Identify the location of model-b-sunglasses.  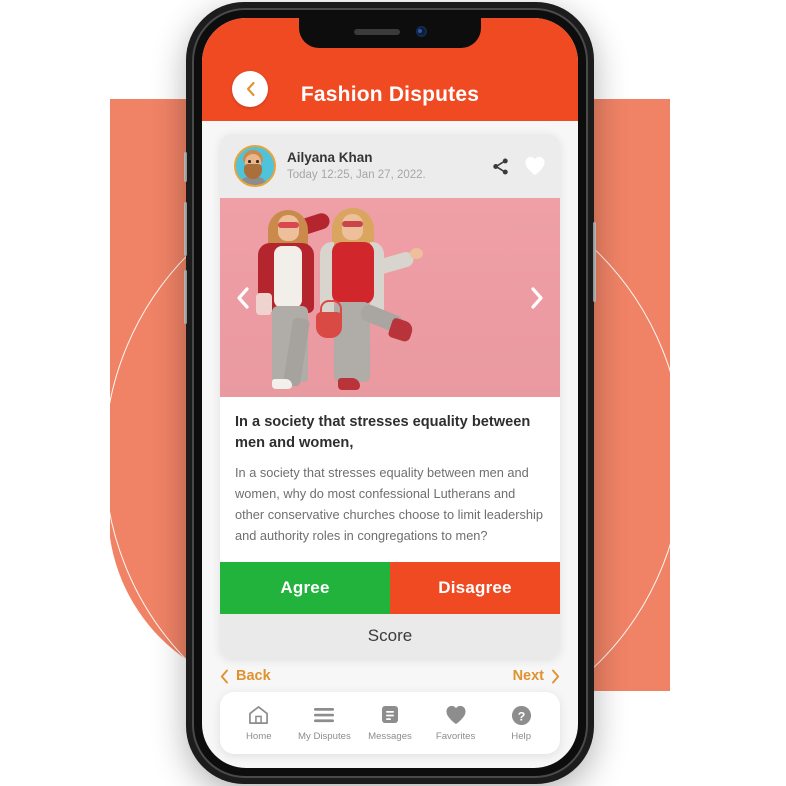
(352, 224).